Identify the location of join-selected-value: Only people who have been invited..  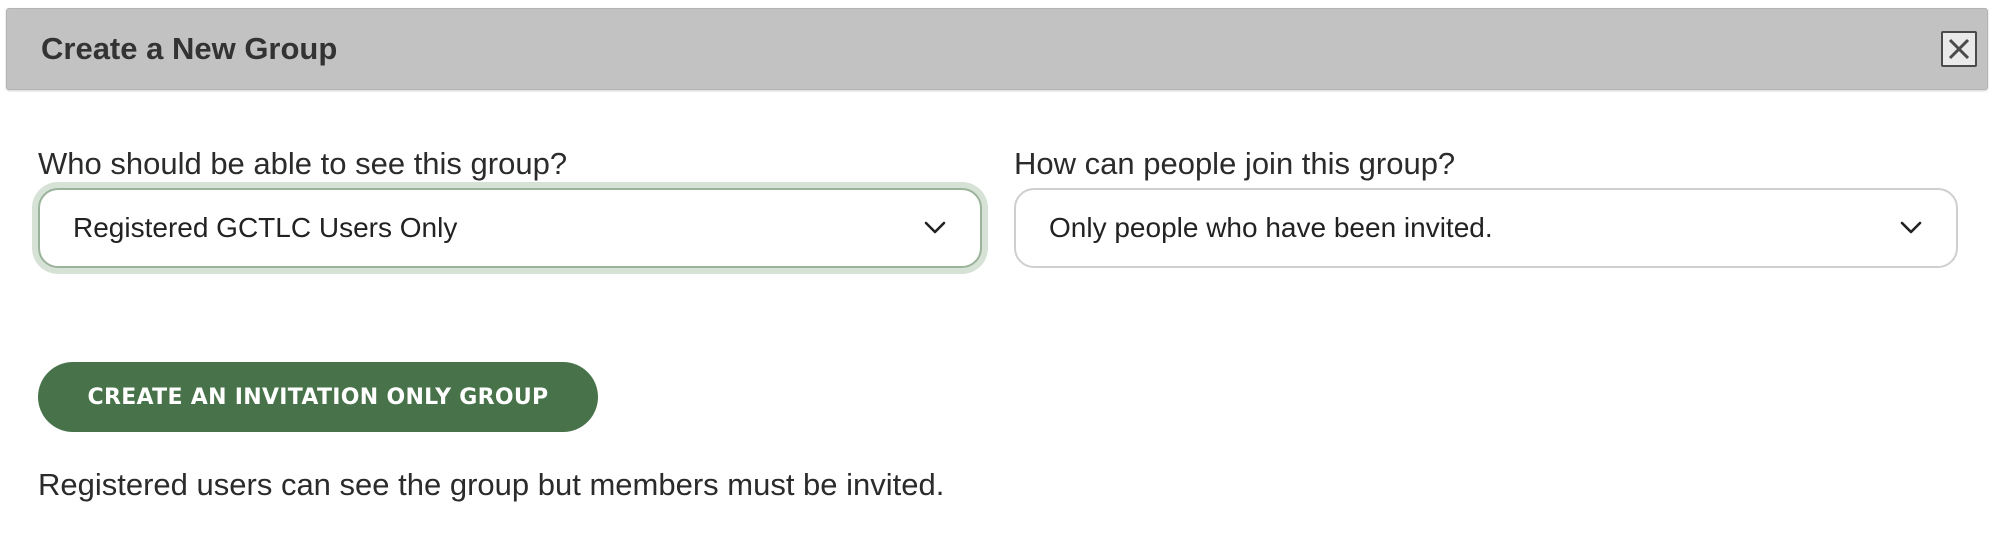
(1271, 227).